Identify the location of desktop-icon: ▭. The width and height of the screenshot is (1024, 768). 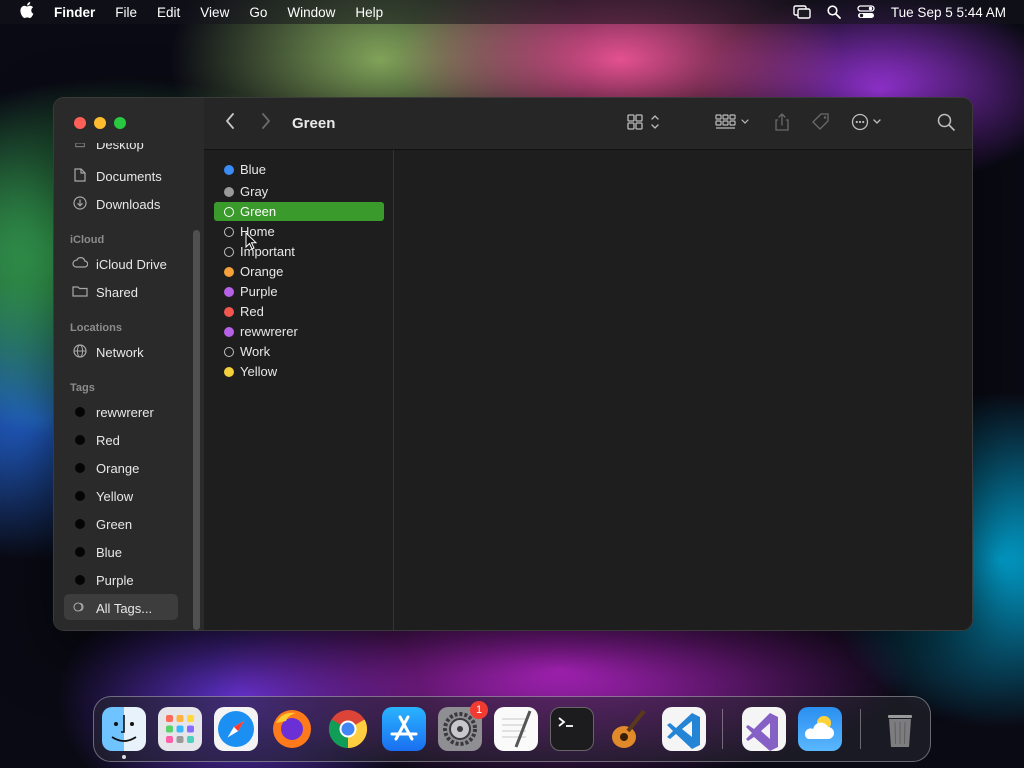
(80, 144).